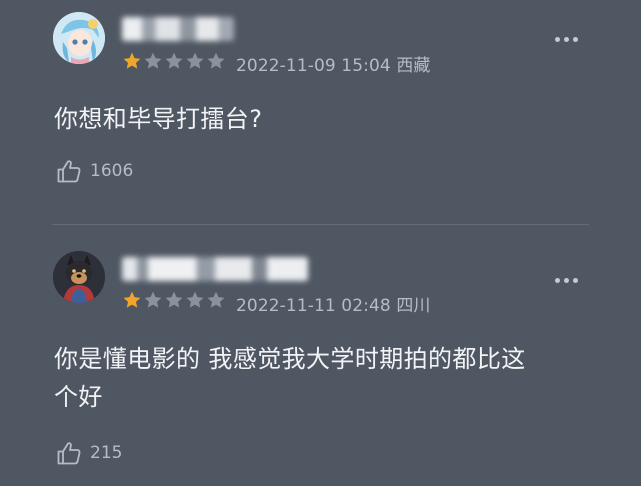 The image size is (641, 486). Describe the element at coordinates (112, 171) in the screenshot. I see `like-count: 1606` at that location.